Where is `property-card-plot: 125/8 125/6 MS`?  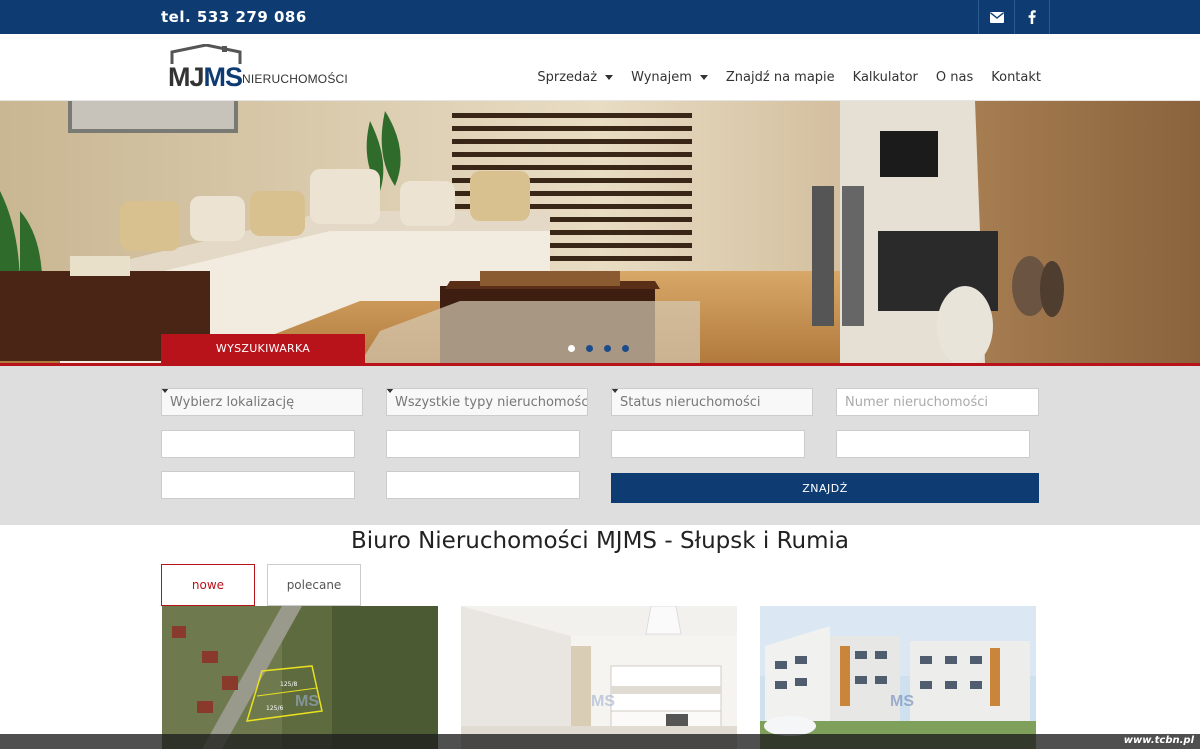
property-card-plot: 125/8 125/6 MS is located at coordinates (300, 677).